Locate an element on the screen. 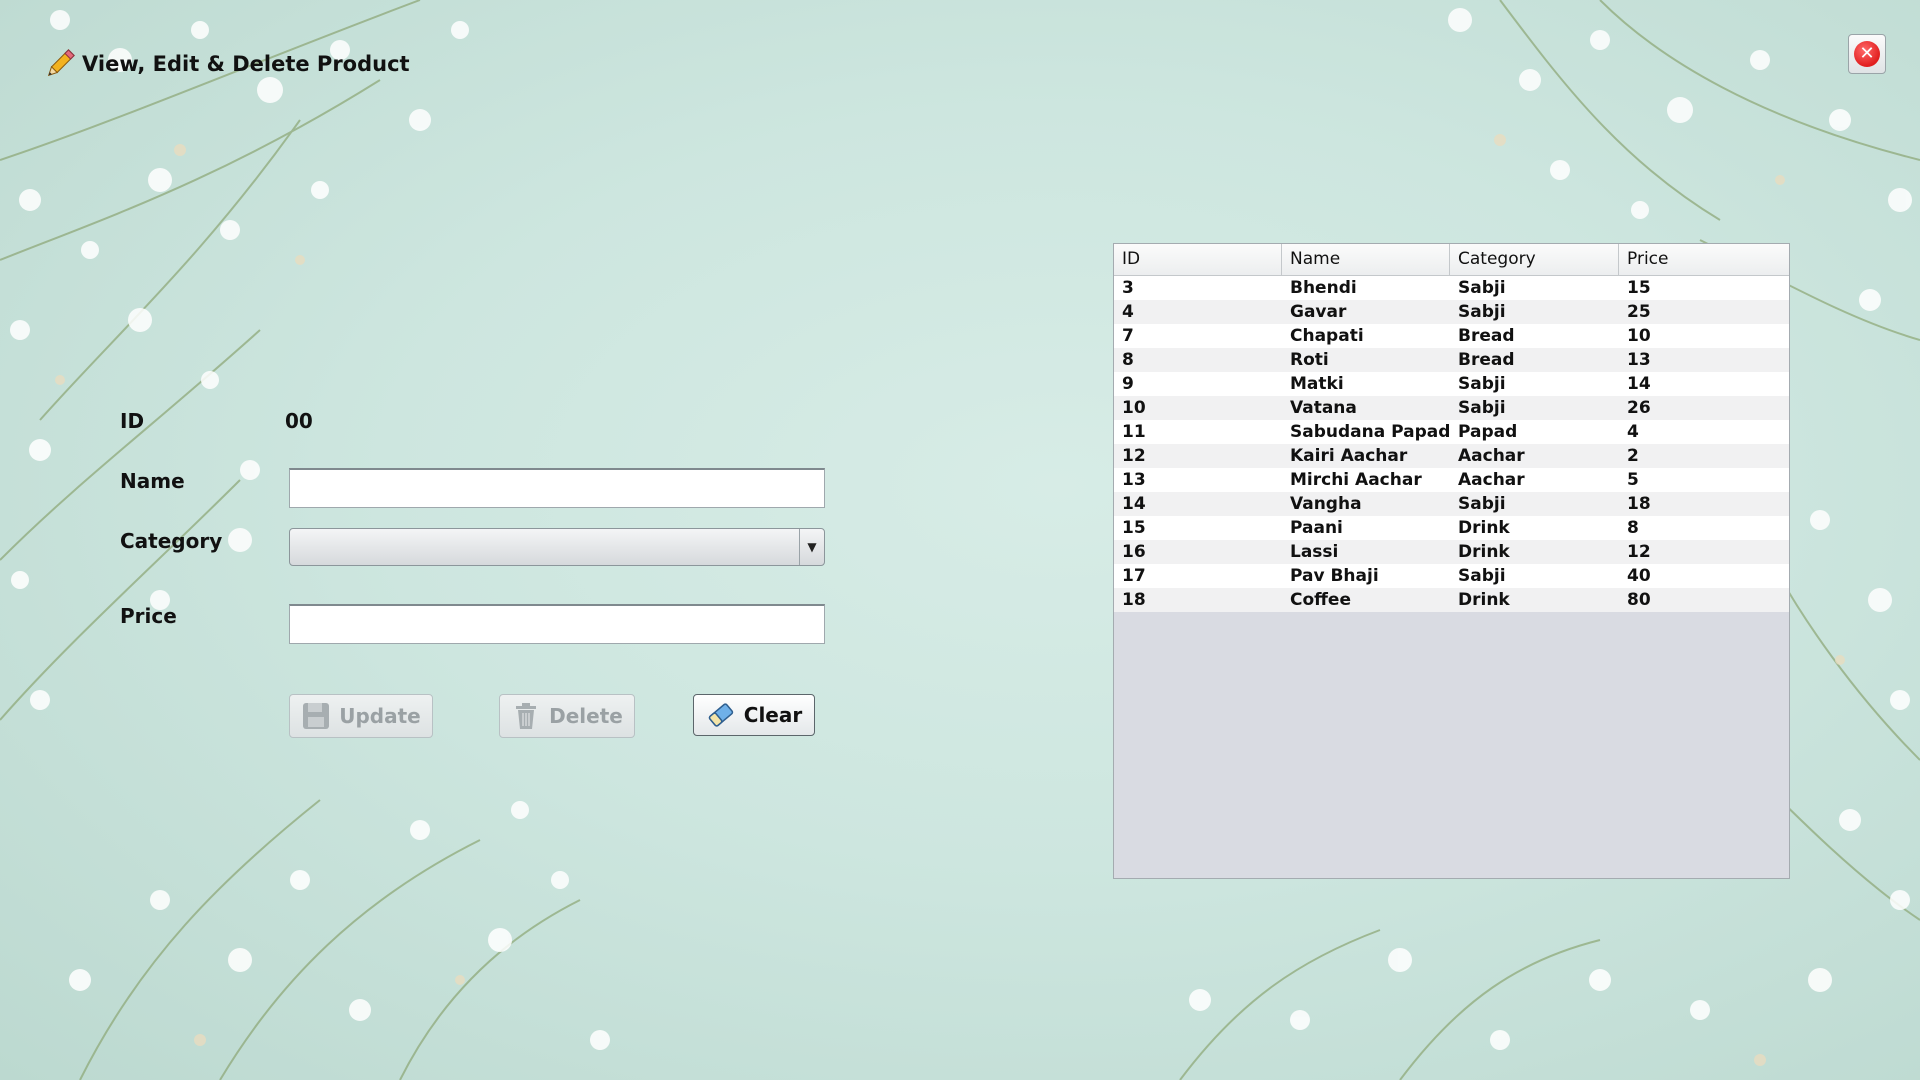 This screenshot has width=1920, height=1080. cell-id: 10 is located at coordinates (1134, 408).